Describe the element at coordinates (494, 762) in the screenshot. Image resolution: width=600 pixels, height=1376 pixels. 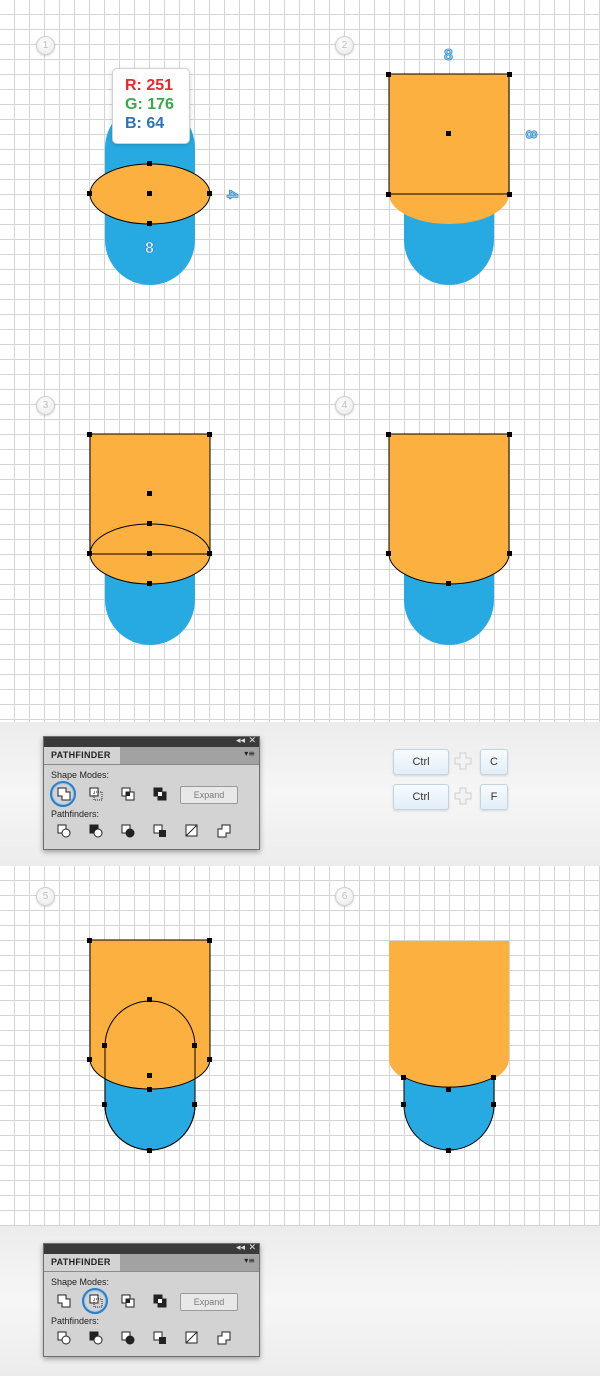
I see `key-c: C` at that location.